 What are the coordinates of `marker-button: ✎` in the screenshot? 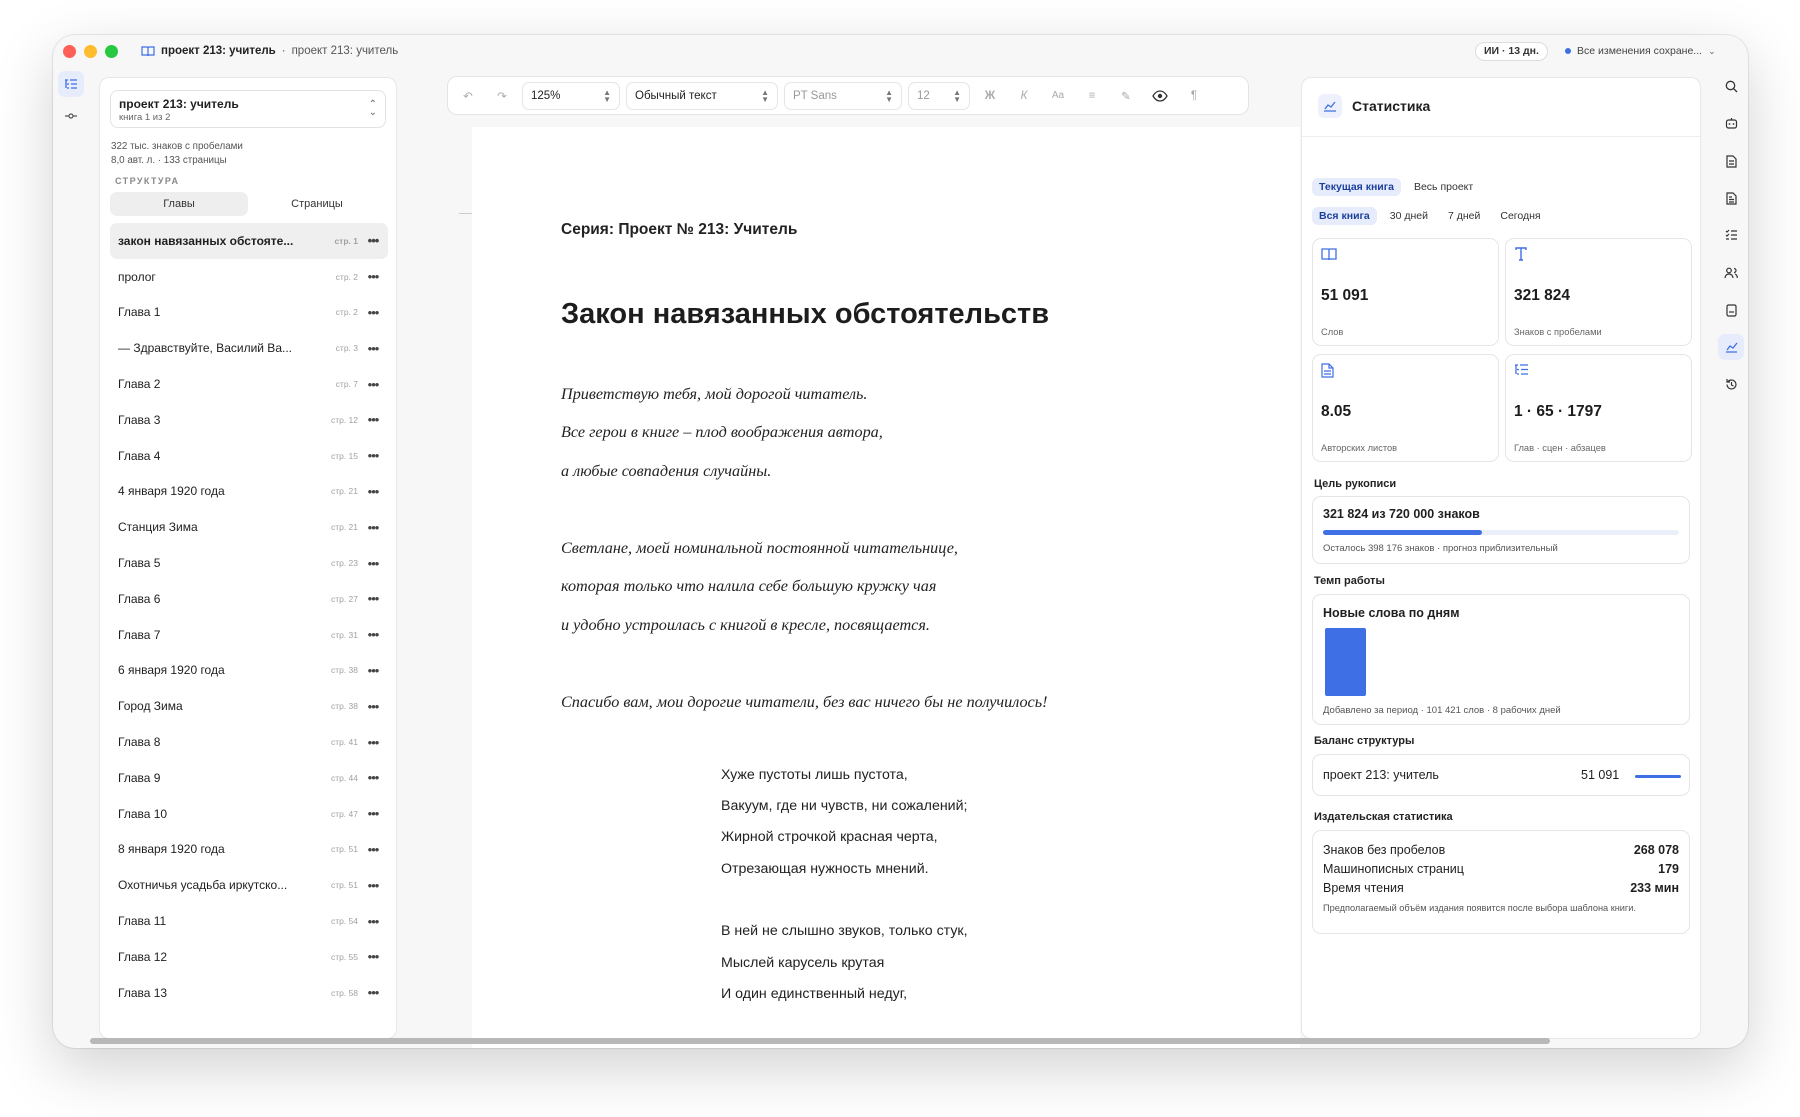 It's located at (1126, 96).